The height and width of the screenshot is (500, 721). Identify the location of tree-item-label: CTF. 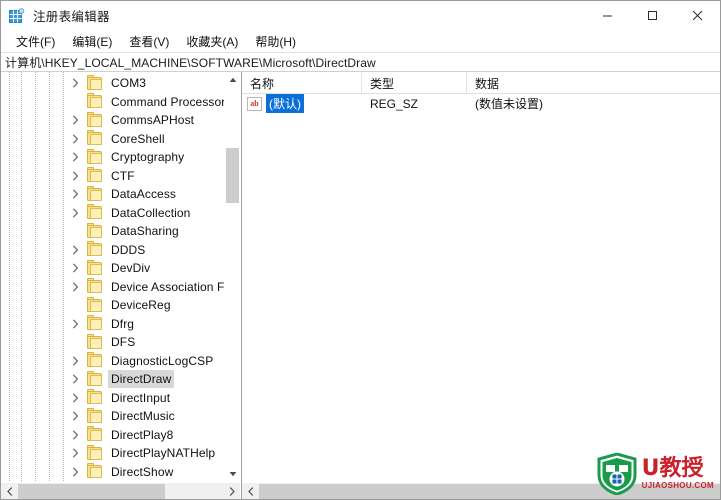
(123, 175).